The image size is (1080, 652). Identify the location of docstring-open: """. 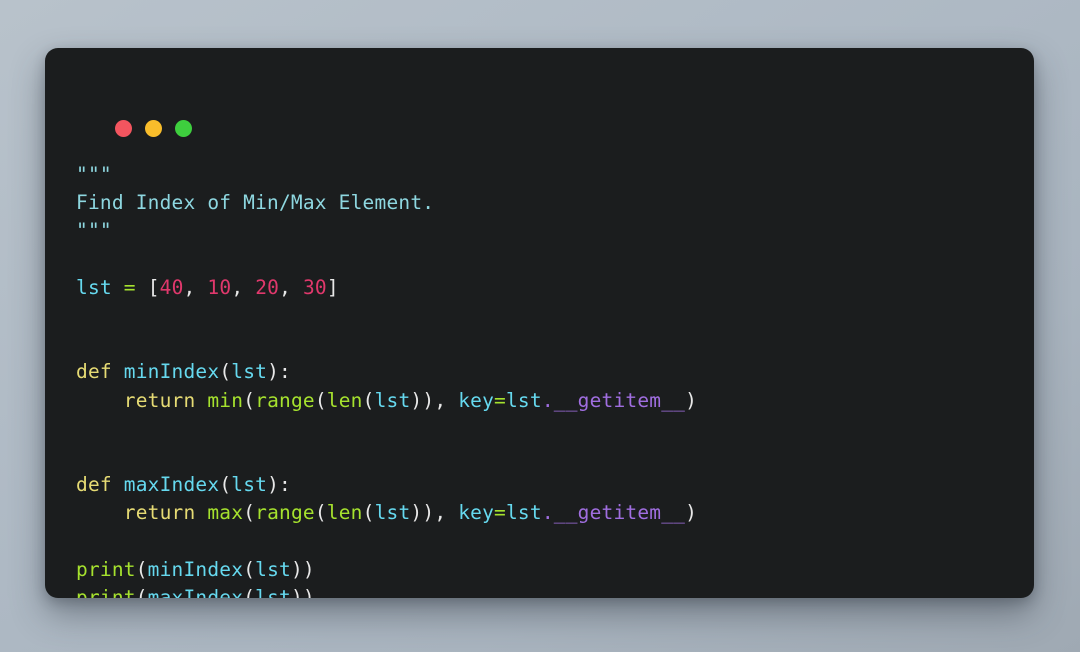
(94, 174).